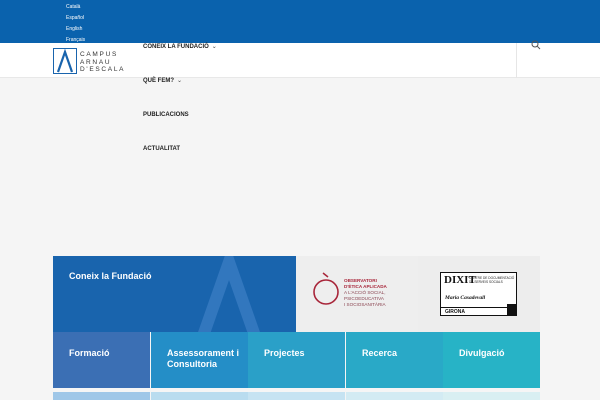 The image size is (600, 400). I want to click on nav-item-actualitat: ACTUALITAT, so click(161, 149).